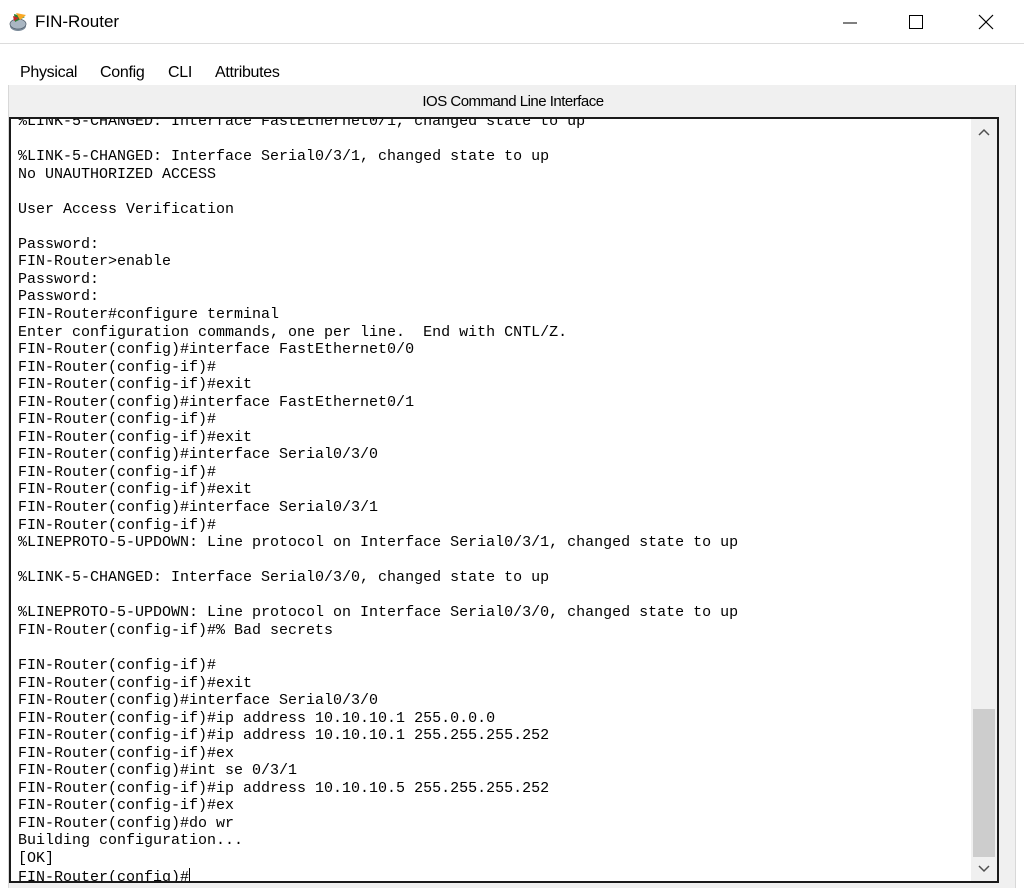 The height and width of the screenshot is (888, 1024). I want to click on window-titlebar: FIN-Router, so click(512, 22).